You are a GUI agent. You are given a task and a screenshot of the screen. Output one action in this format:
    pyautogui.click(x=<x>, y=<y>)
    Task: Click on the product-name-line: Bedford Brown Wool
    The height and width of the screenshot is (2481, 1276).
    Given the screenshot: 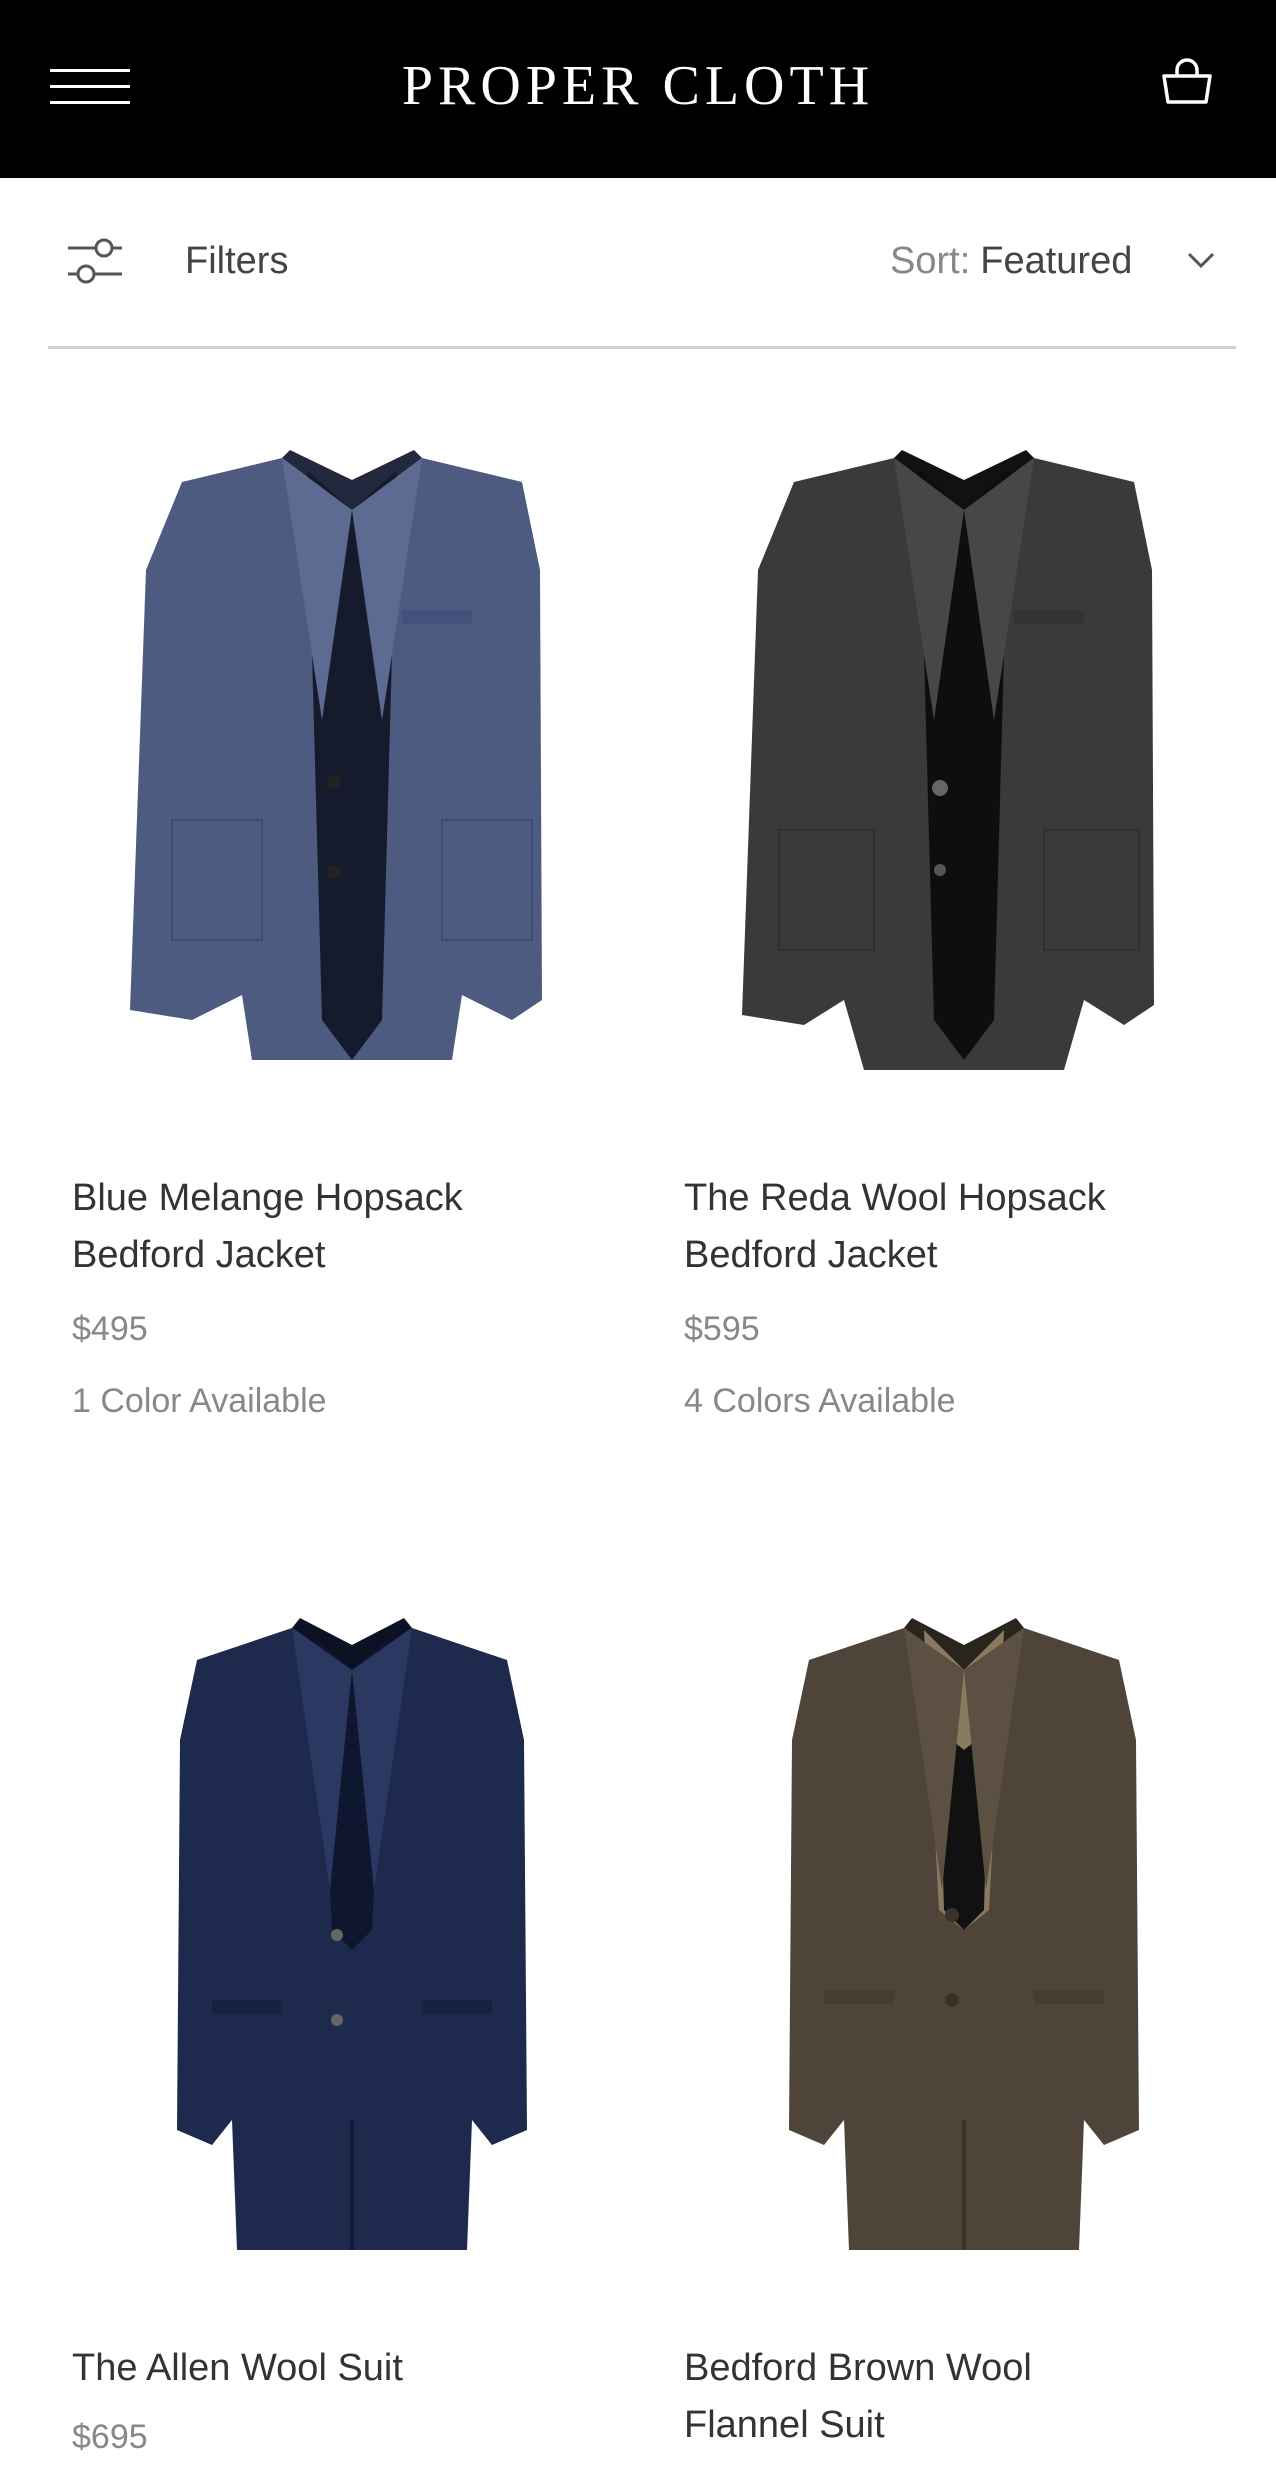 What is the action you would take?
    pyautogui.click(x=858, y=2368)
    